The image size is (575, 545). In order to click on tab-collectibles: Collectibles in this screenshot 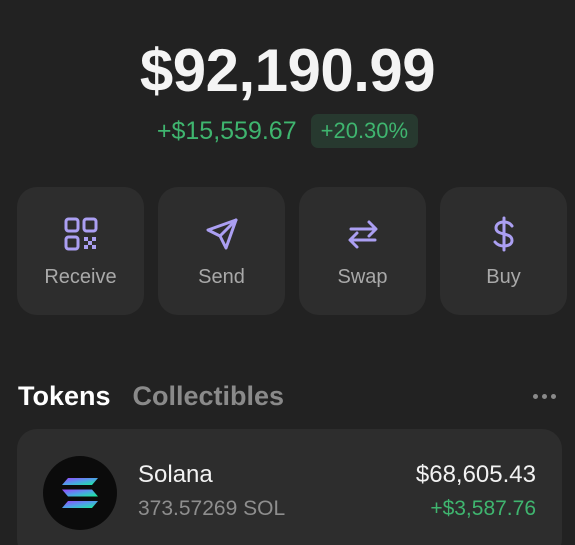, I will do `click(209, 396)`.